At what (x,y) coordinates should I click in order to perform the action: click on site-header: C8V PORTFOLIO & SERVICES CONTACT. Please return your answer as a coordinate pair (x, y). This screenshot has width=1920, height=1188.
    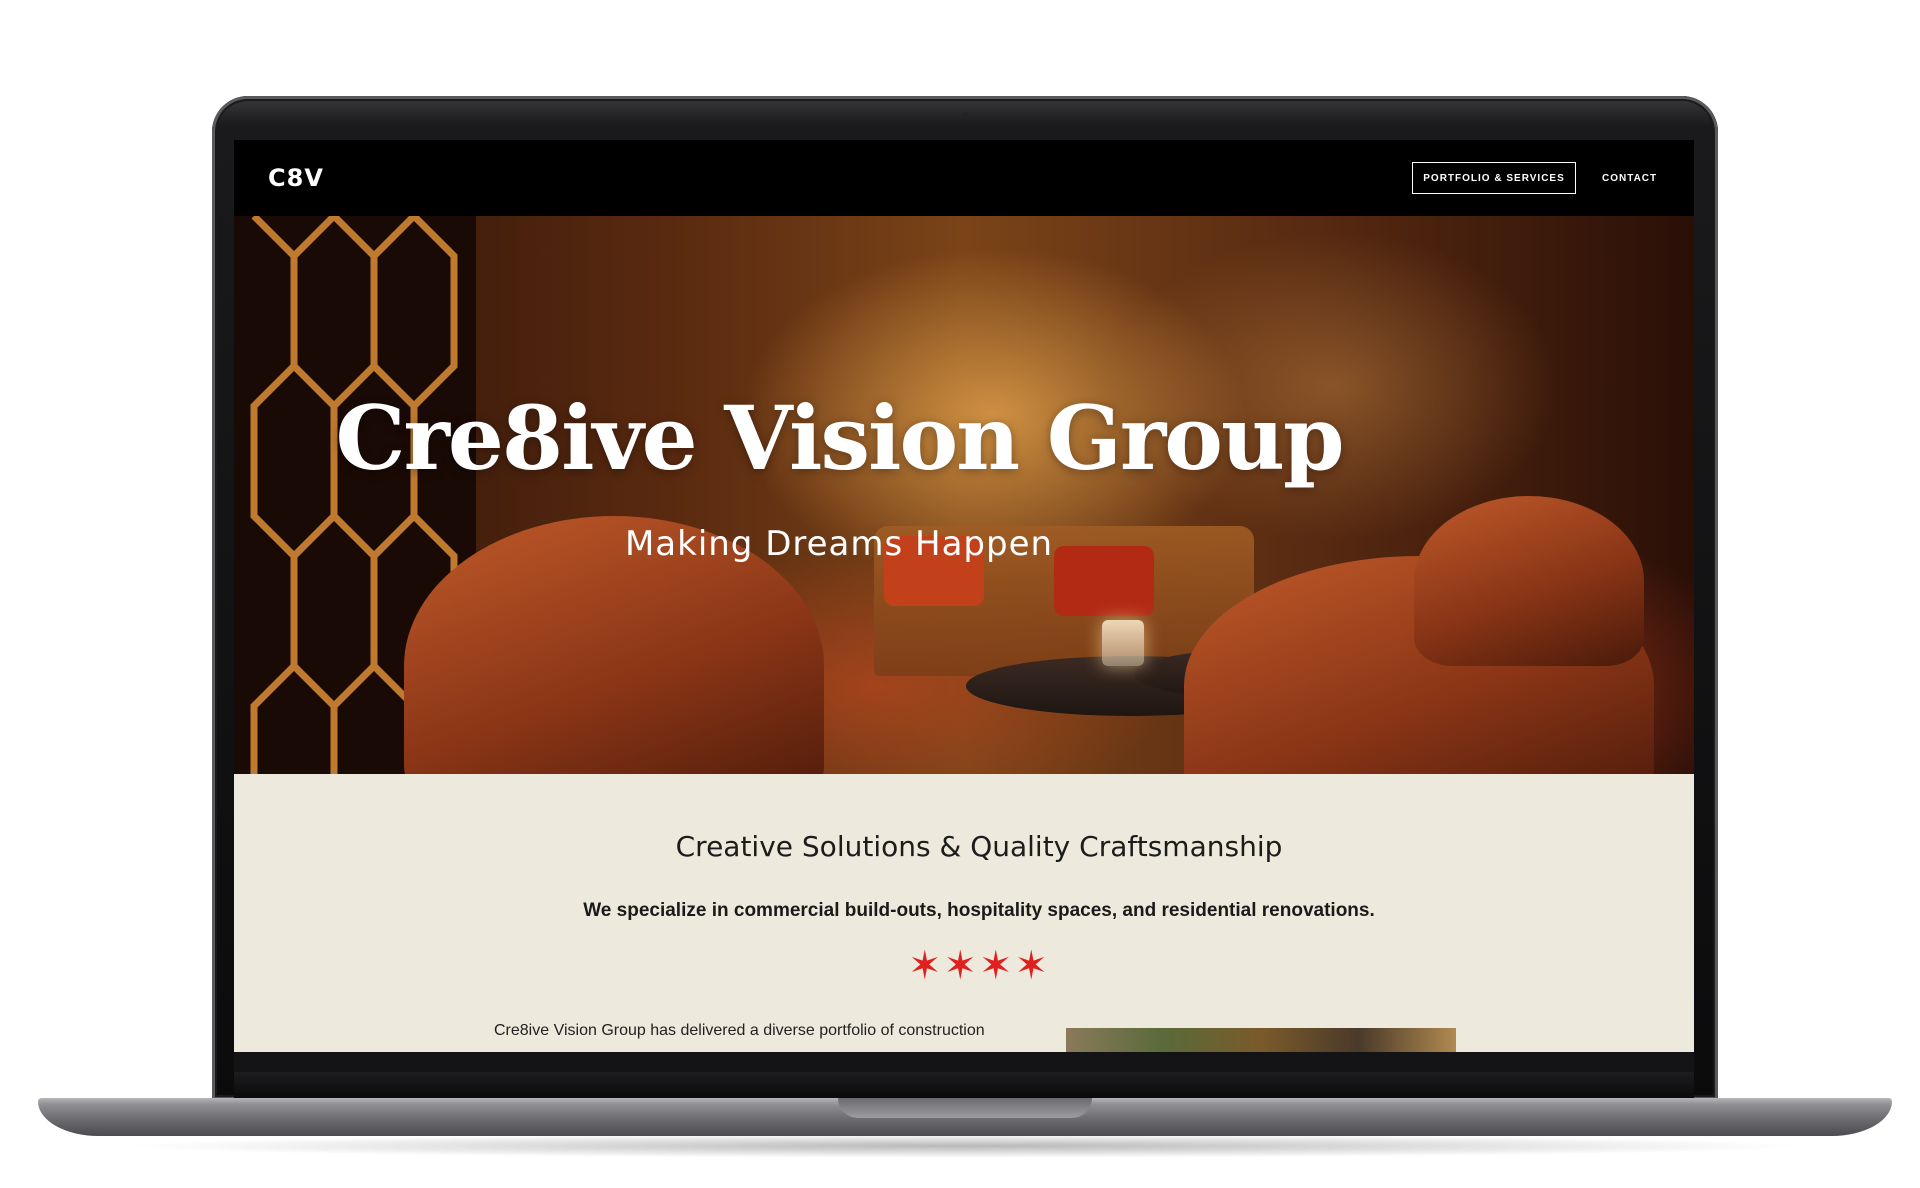
    Looking at the image, I should click on (964, 178).